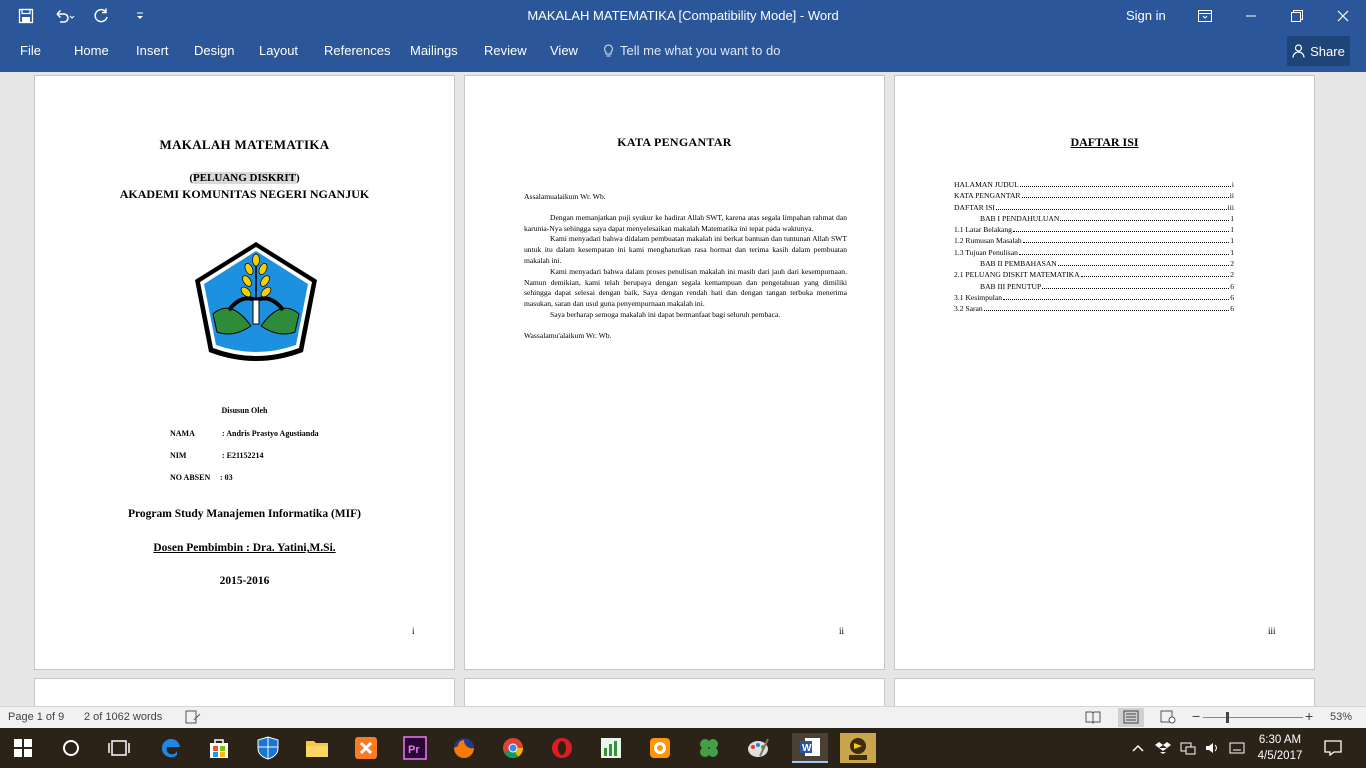  What do you see at coordinates (1138, 748) in the screenshot?
I see `show-hidden-icons-icon` at bounding box center [1138, 748].